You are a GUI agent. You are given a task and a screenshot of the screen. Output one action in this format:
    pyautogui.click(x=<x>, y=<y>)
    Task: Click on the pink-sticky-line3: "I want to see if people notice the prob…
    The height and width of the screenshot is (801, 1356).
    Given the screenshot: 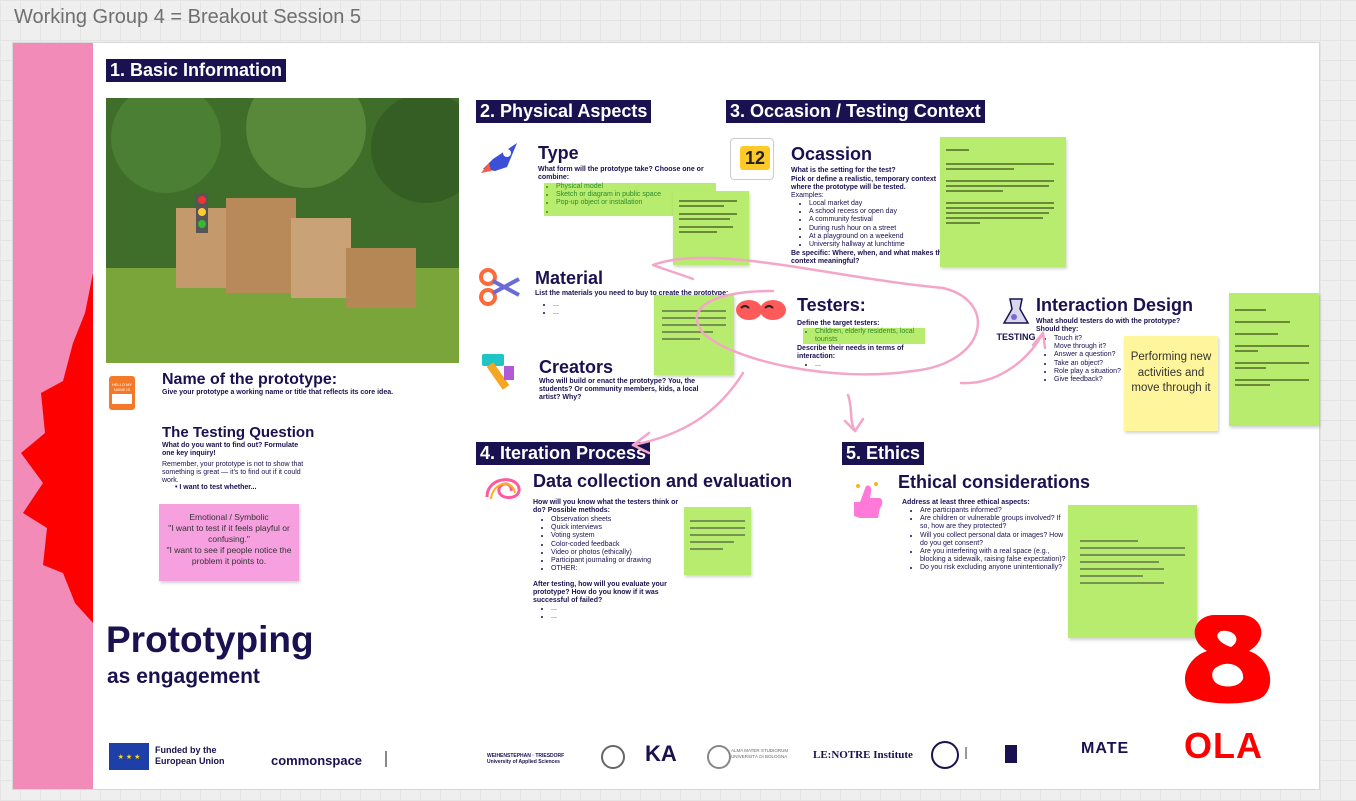 What is the action you would take?
    pyautogui.click(x=229, y=555)
    